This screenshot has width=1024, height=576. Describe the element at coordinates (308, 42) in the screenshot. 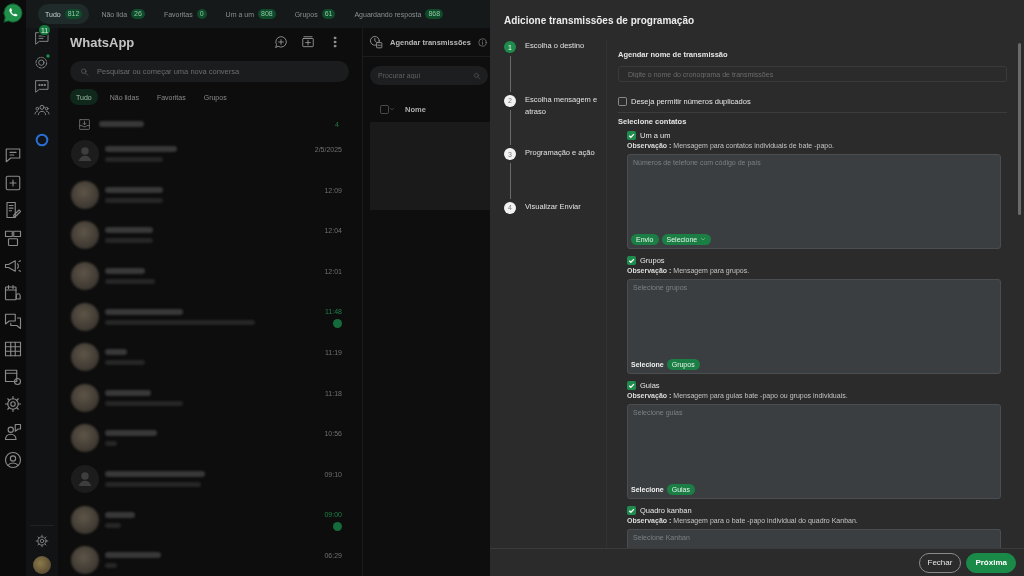

I see `add-box-icon` at that location.